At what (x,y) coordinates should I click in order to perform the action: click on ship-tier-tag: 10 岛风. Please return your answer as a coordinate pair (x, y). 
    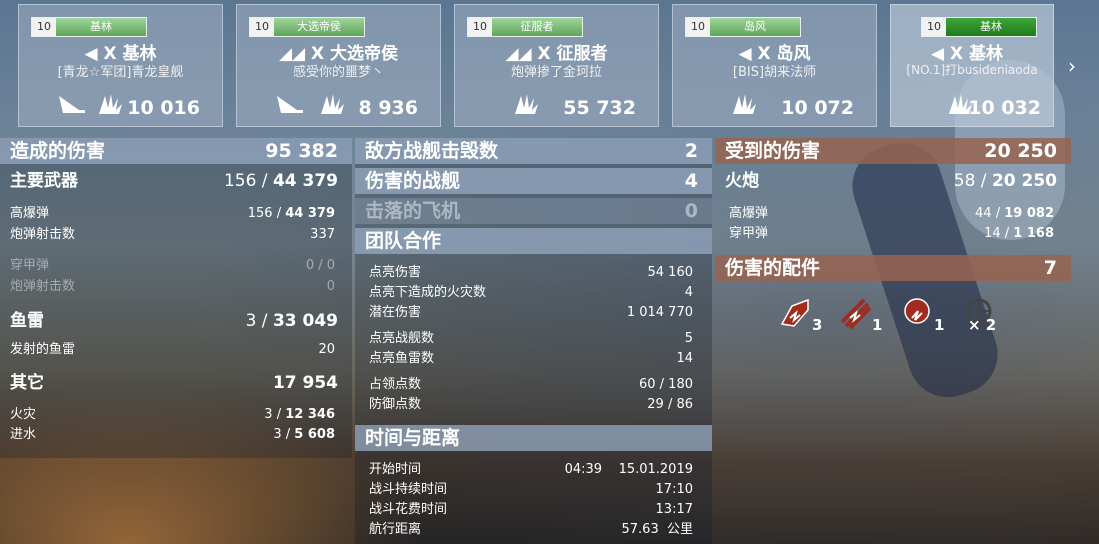
    Looking at the image, I should click on (743, 27).